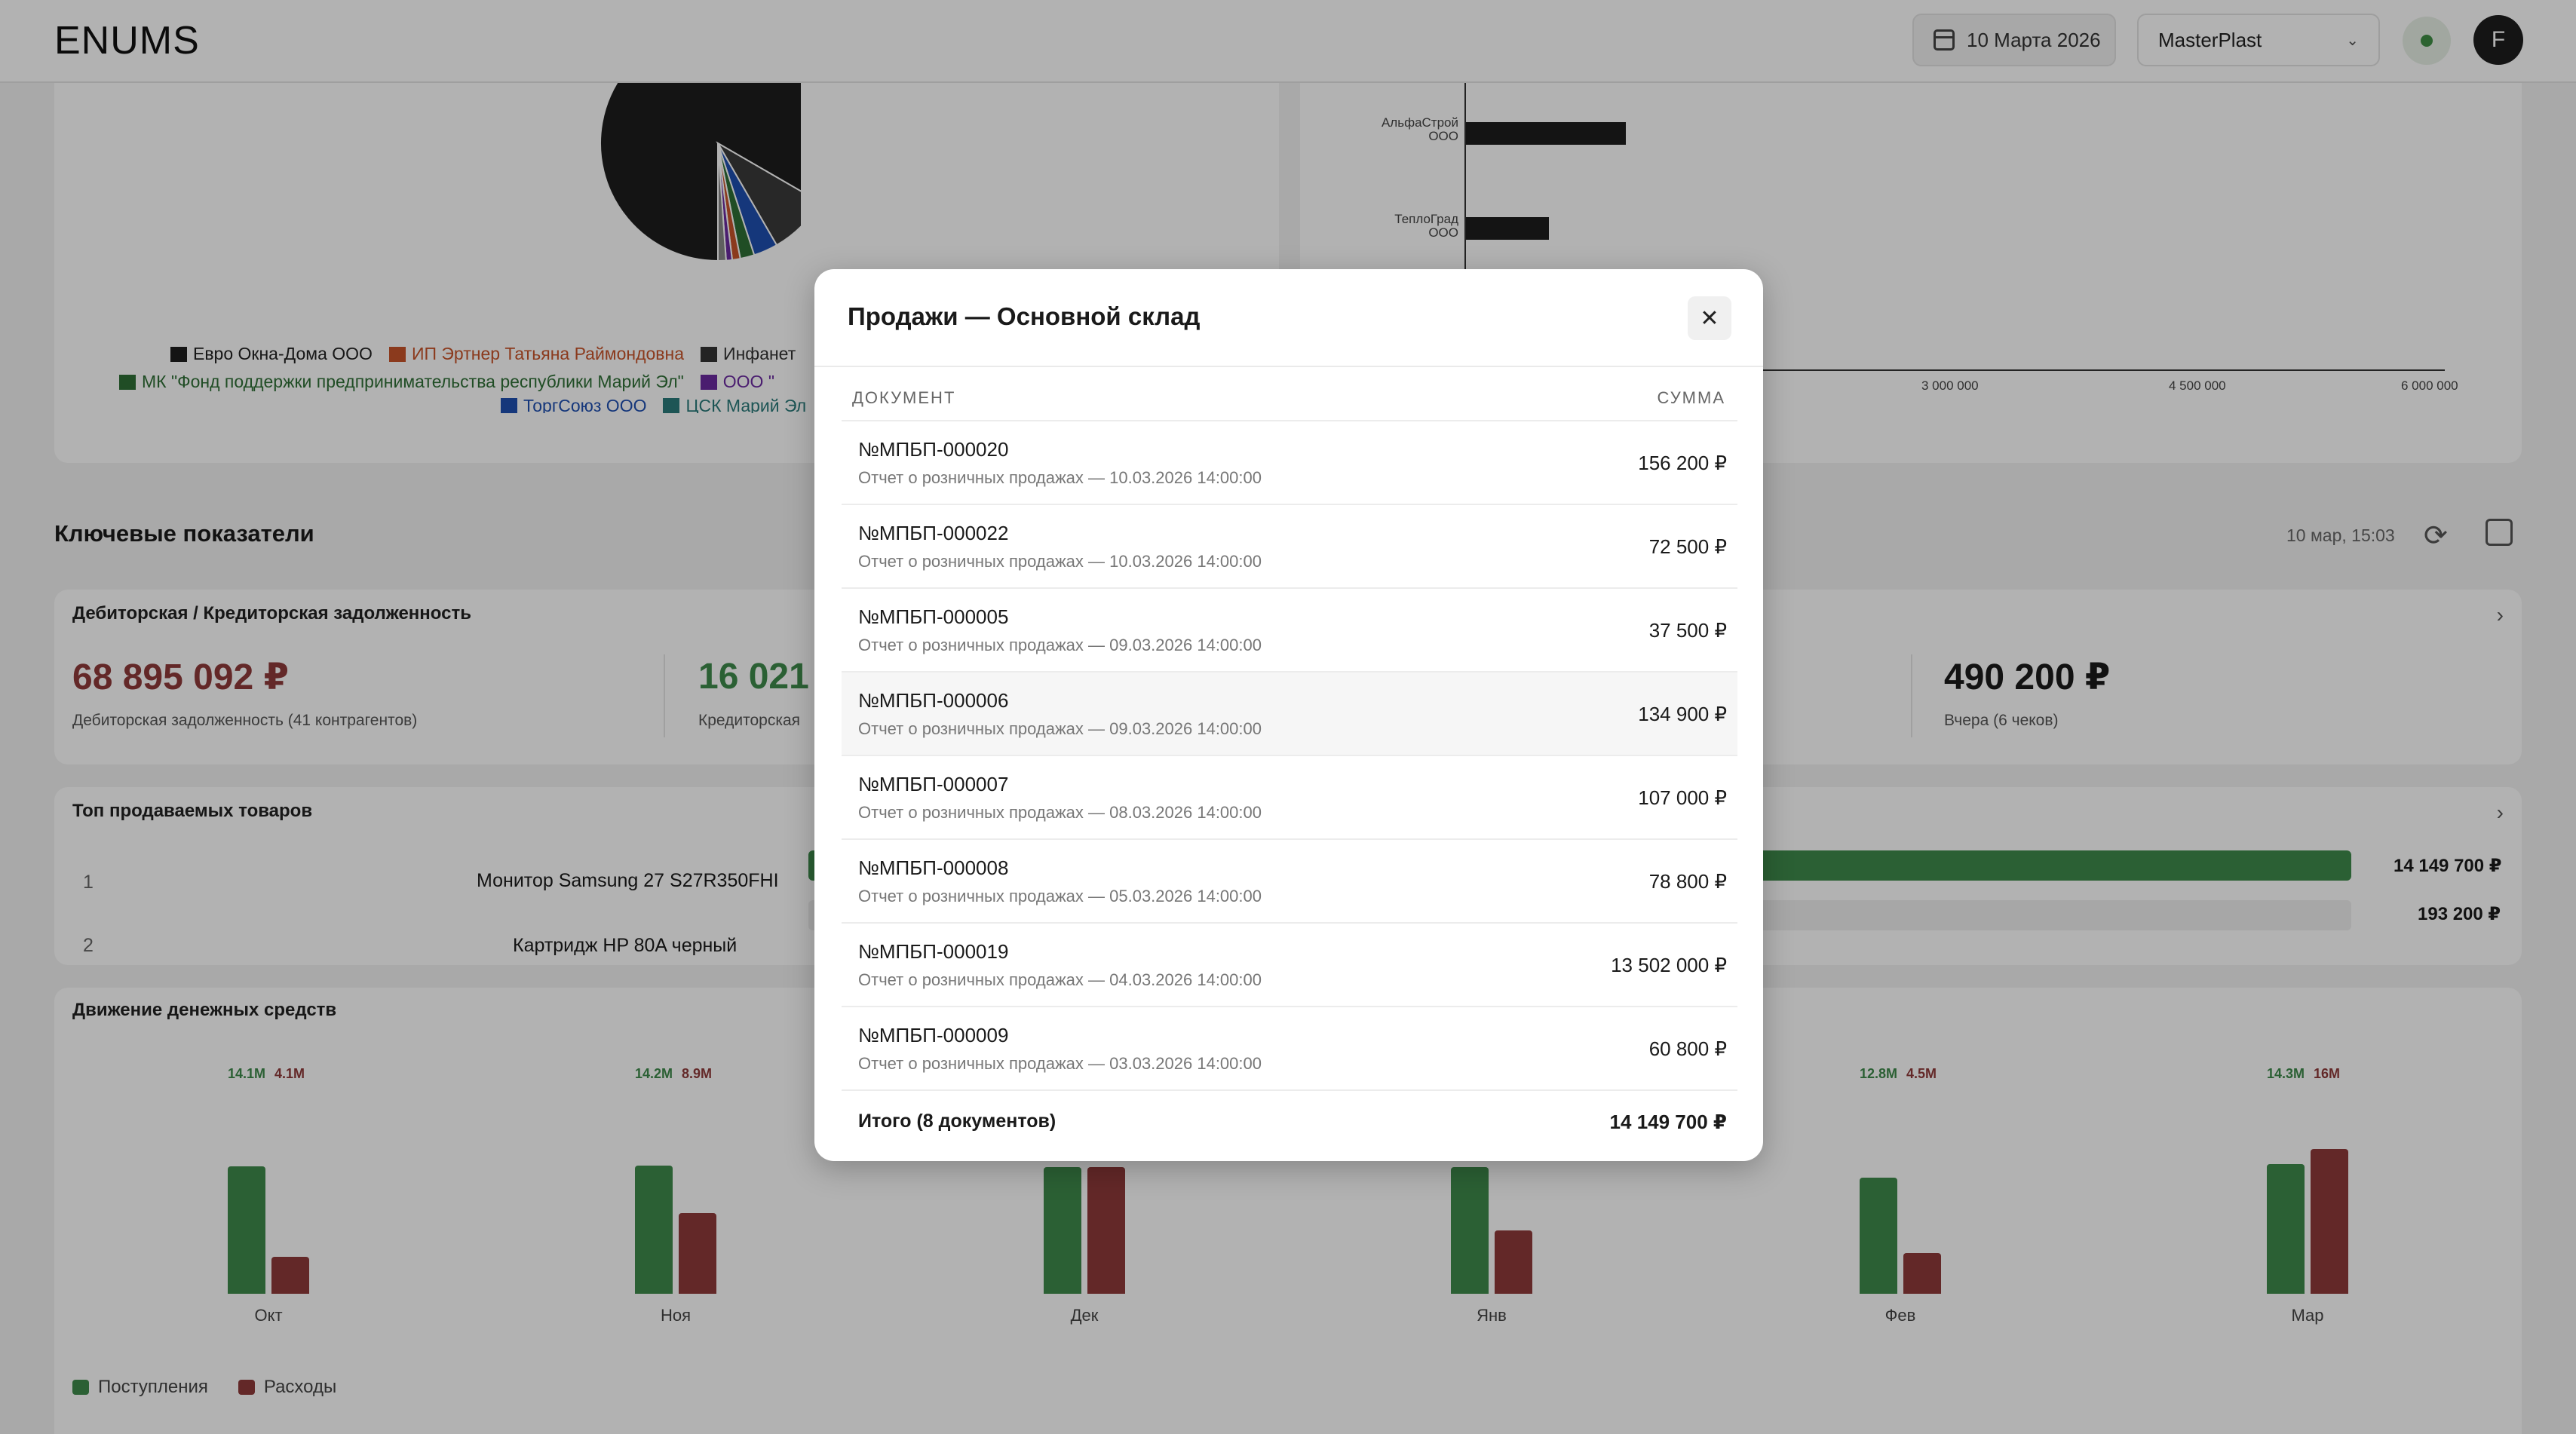 The width and height of the screenshot is (2576, 1434). What do you see at coordinates (933, 533) in the screenshot?
I see `document-number: №МПБП-000022` at bounding box center [933, 533].